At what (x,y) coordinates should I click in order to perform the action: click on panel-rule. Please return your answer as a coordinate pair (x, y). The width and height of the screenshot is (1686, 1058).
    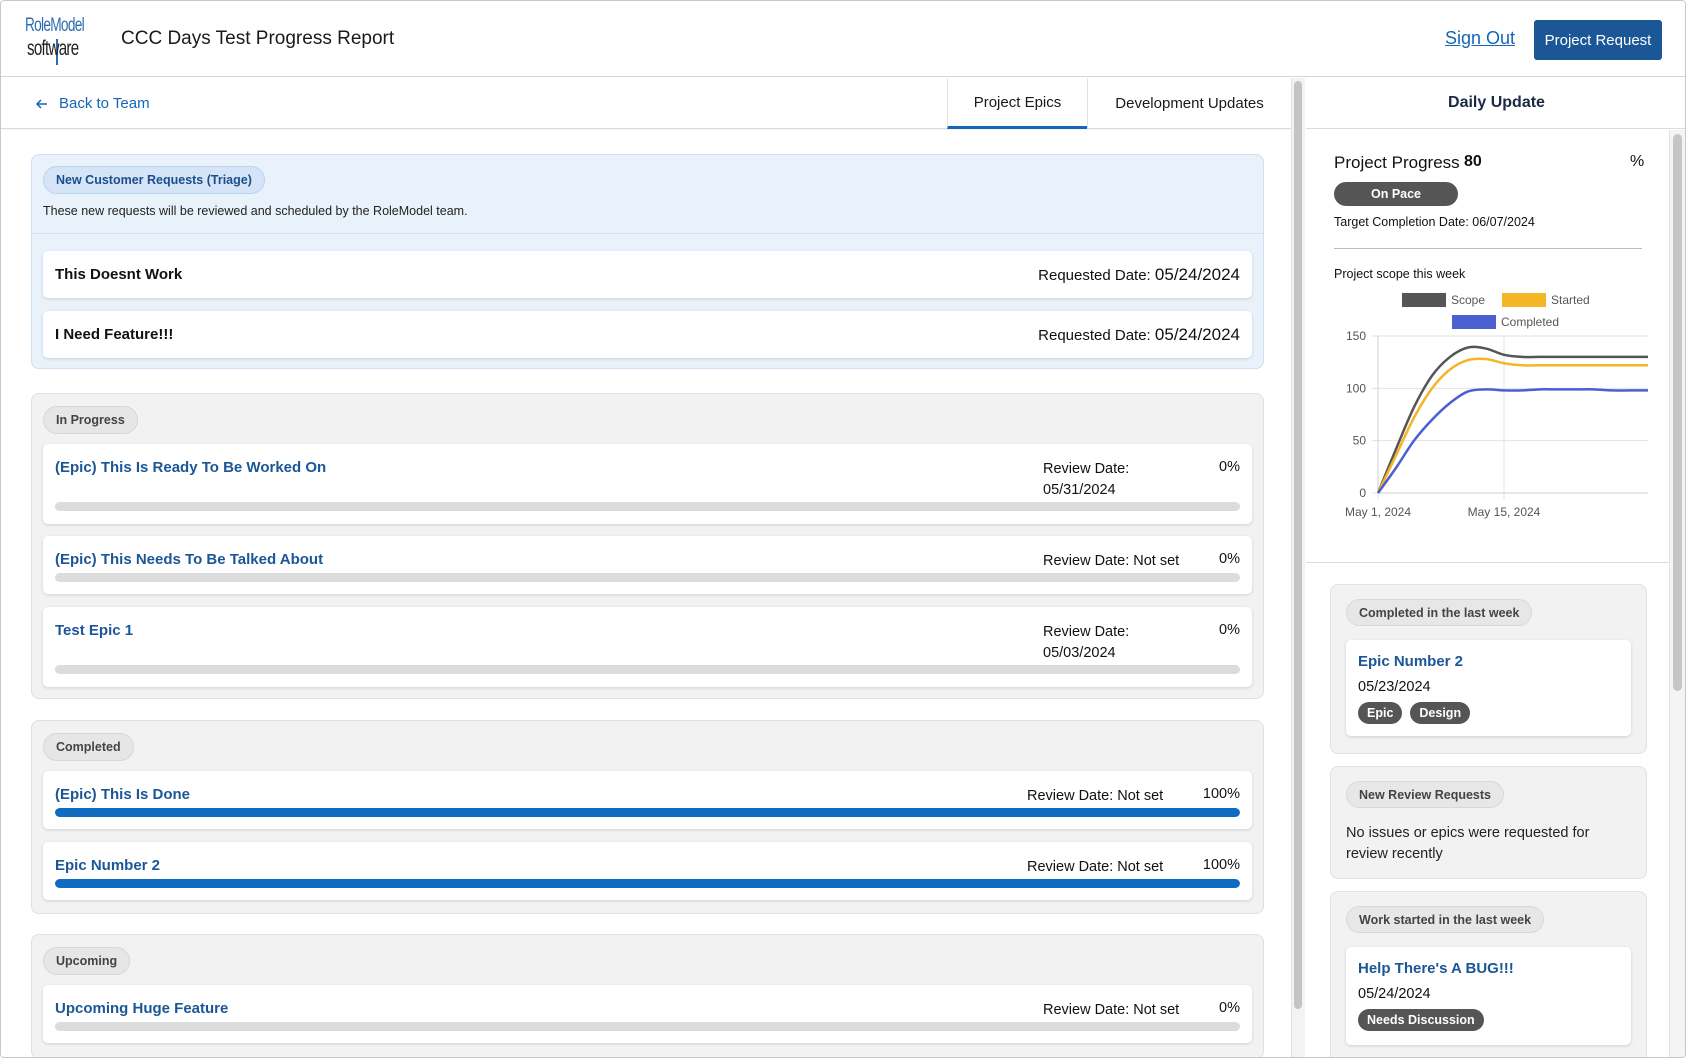
    Looking at the image, I should click on (1488, 248).